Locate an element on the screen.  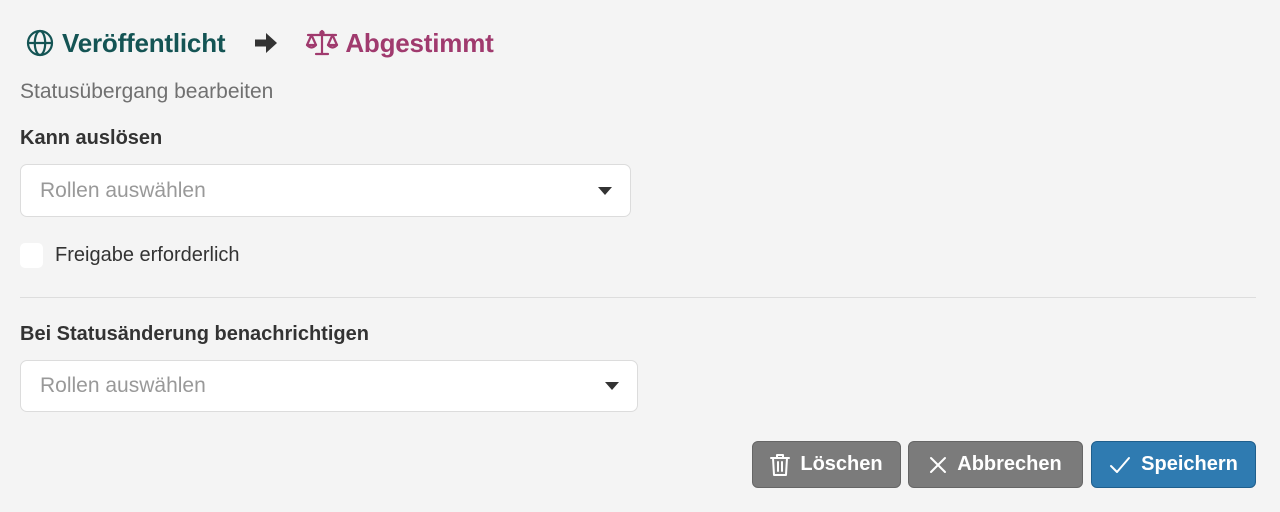
notify-roles-placeholder: Rollen auswählen is located at coordinates (123, 385).